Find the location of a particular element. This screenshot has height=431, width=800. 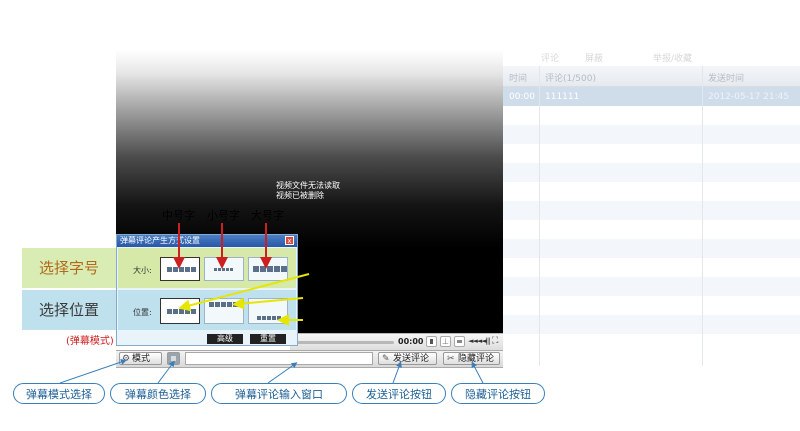

callout-mode-select: 弹幕模式选择 is located at coordinates (59, 393).